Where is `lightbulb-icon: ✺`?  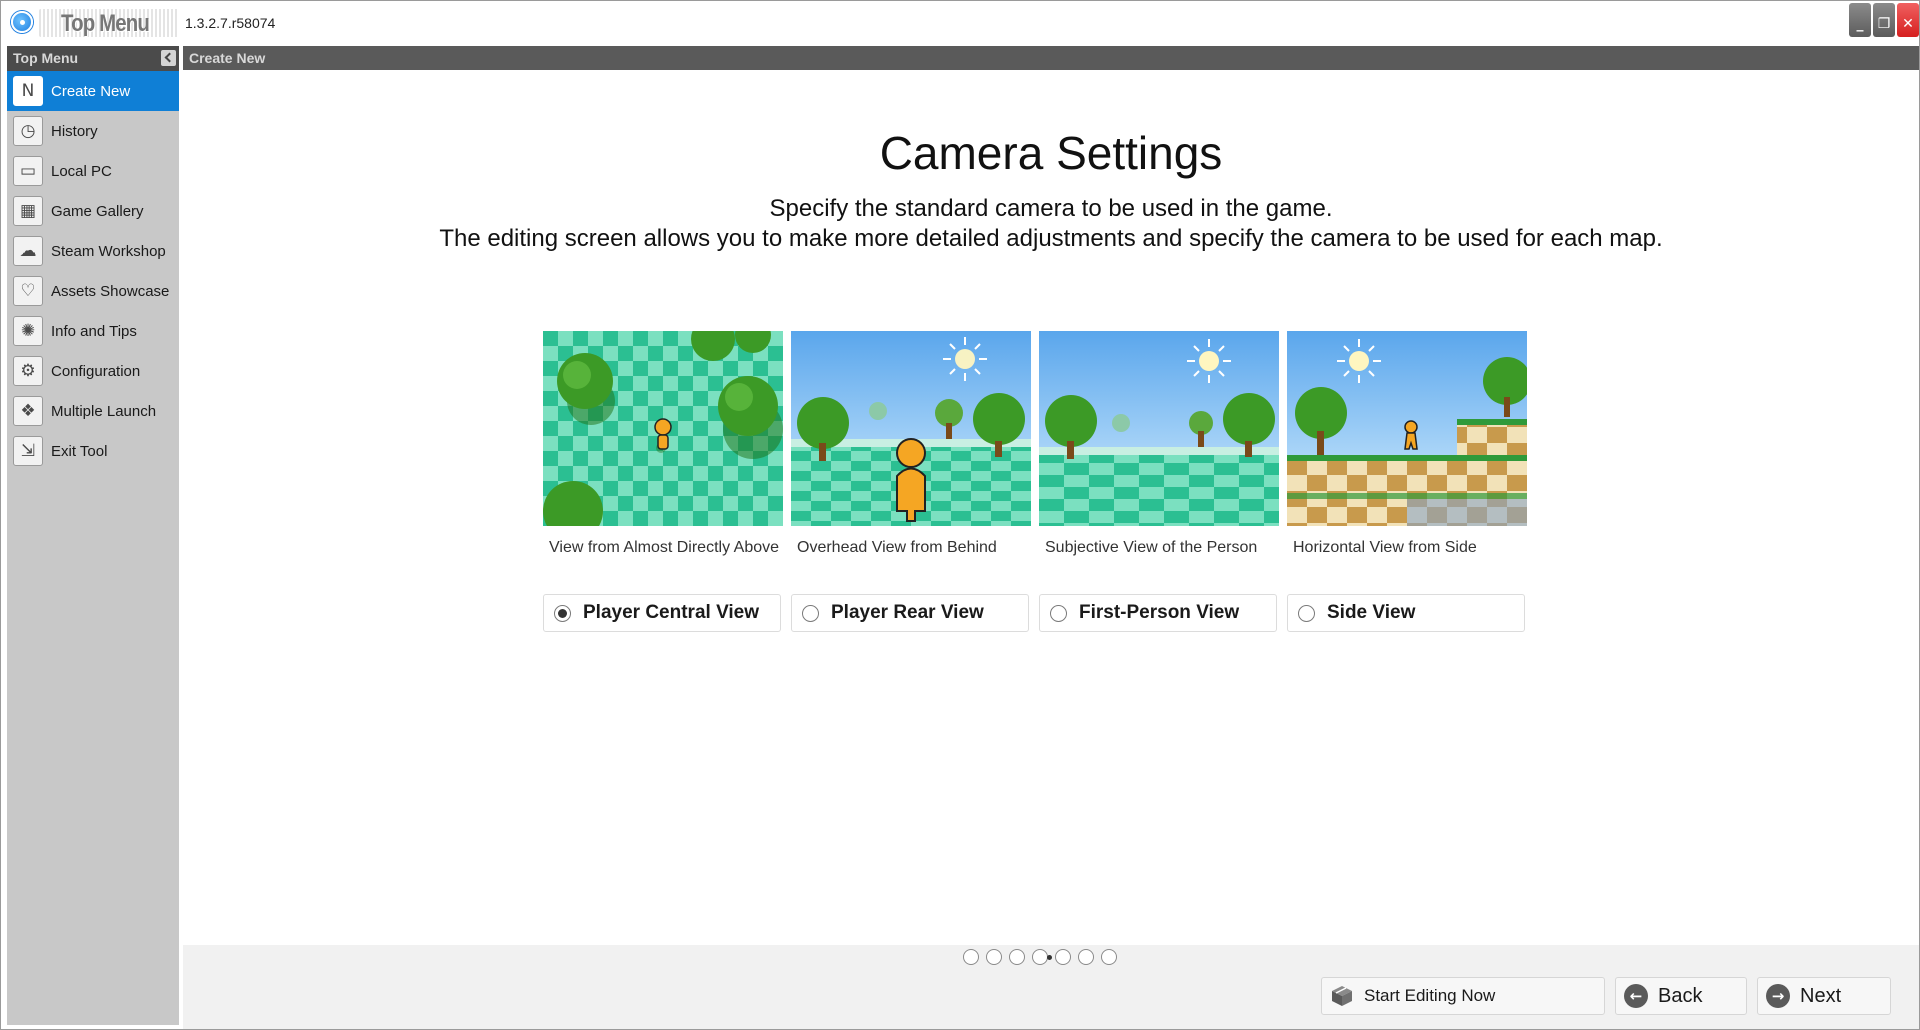
lightbulb-icon: ✺ is located at coordinates (28, 331).